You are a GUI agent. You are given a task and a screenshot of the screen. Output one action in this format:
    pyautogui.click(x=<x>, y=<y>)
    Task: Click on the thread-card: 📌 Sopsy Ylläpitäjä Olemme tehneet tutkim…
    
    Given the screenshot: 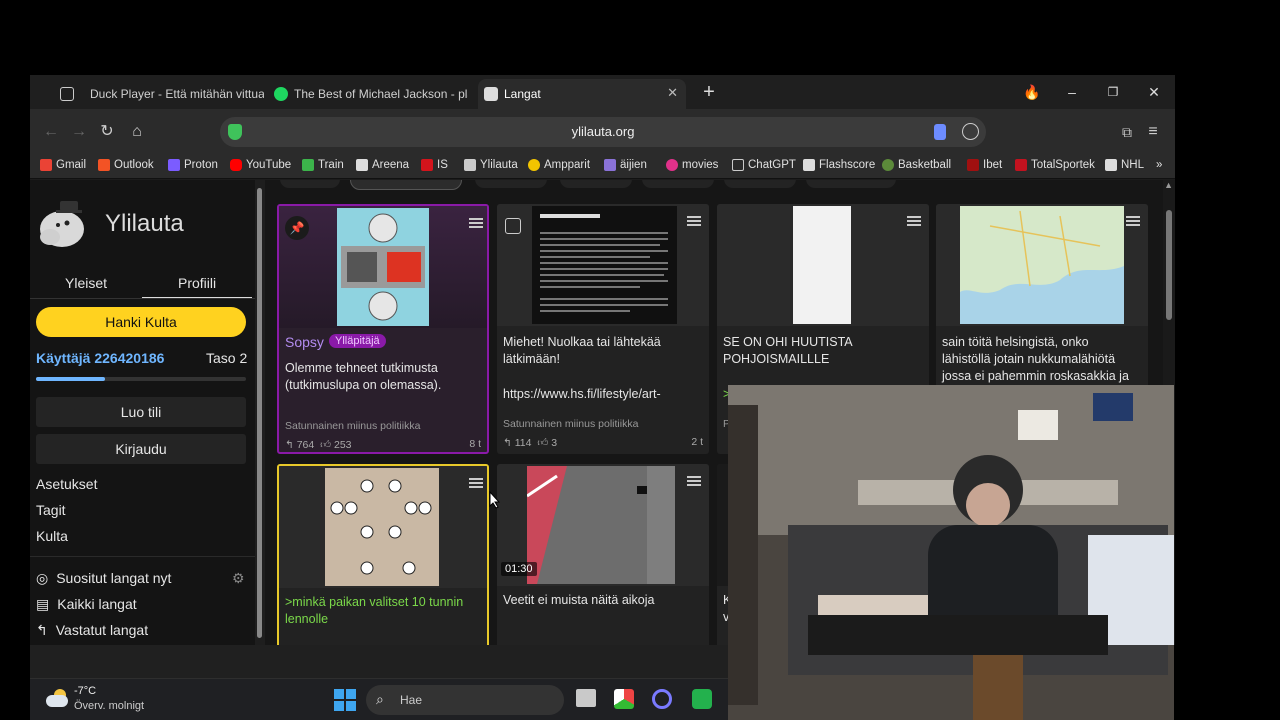 What is the action you would take?
    pyautogui.click(x=383, y=329)
    